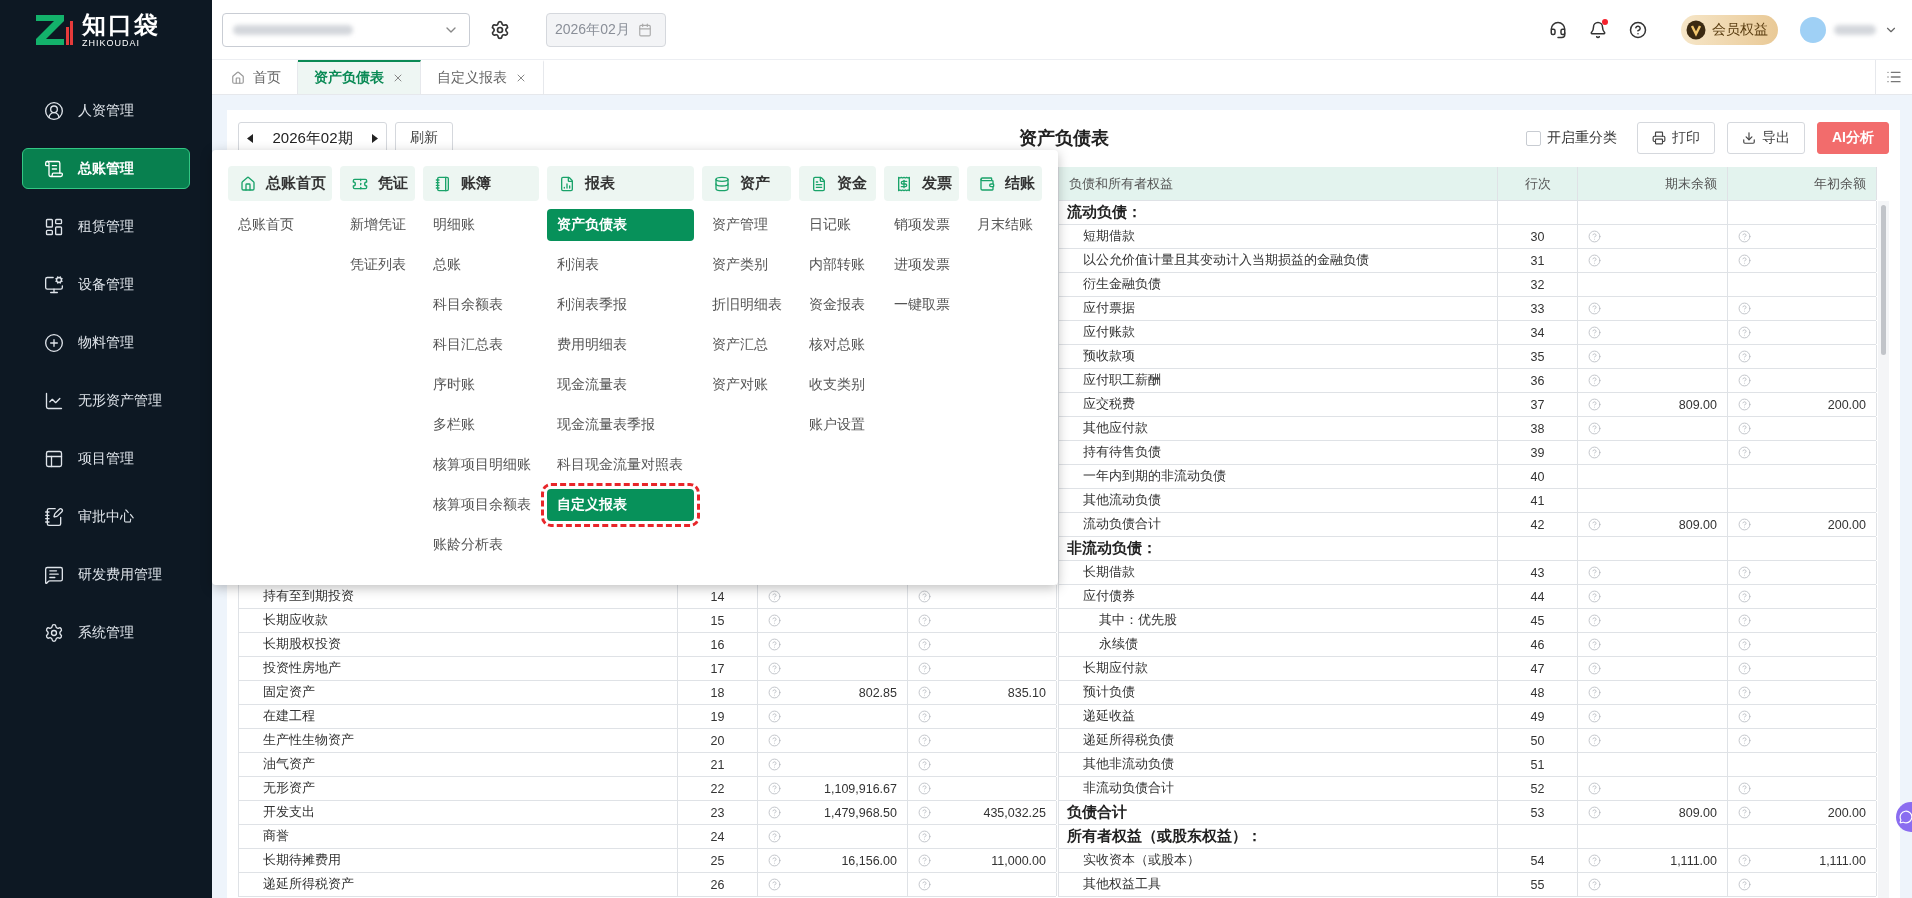 Image resolution: width=1912 pixels, height=898 pixels. What do you see at coordinates (837, 305) in the screenshot?
I see `menu-item: 资金报表` at bounding box center [837, 305].